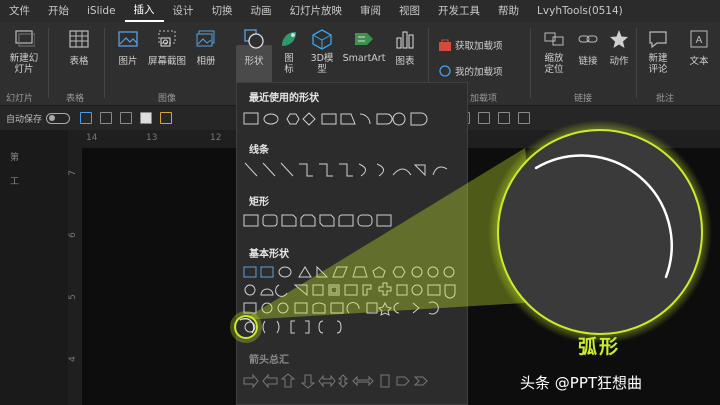 This screenshot has width=720, height=405. Describe the element at coordinates (247, 326) in the screenshot. I see `arc-icon-small` at that location.